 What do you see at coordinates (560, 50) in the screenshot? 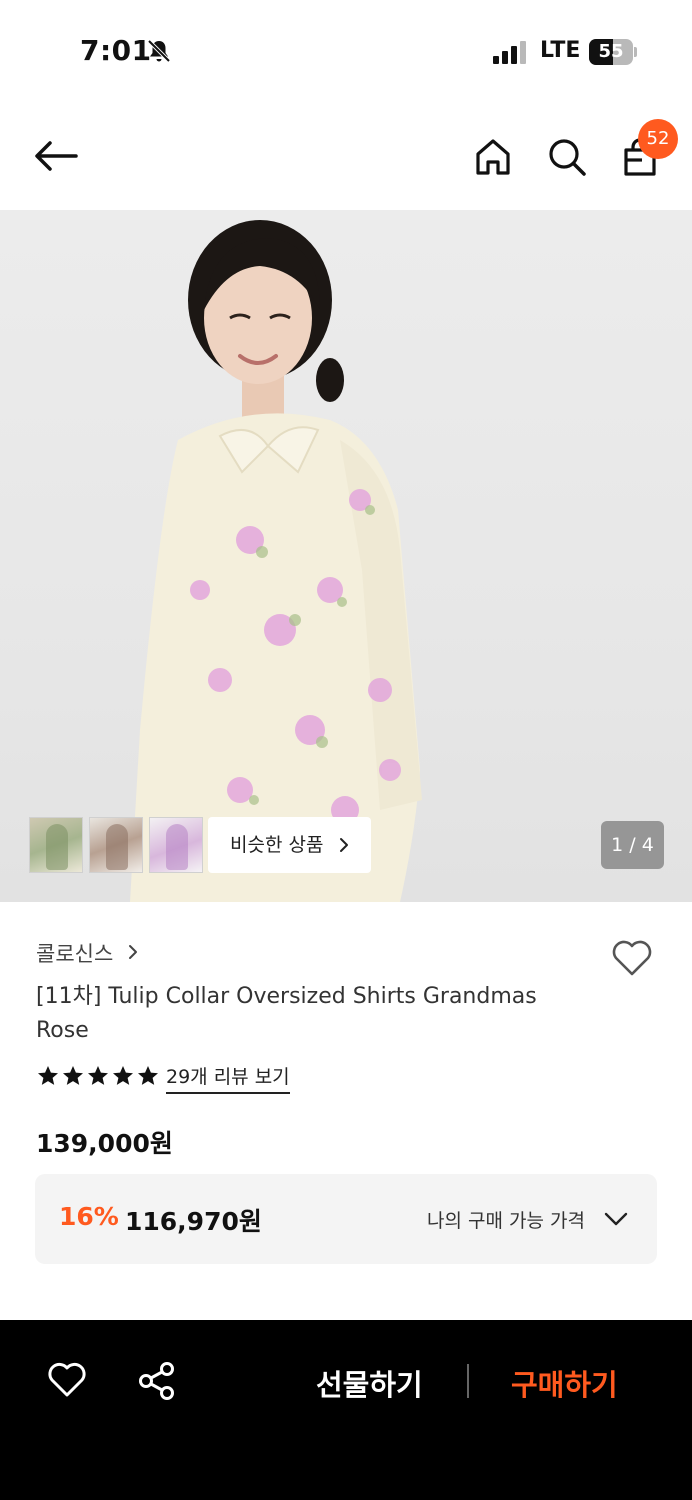
I see `network-label: LTE` at bounding box center [560, 50].